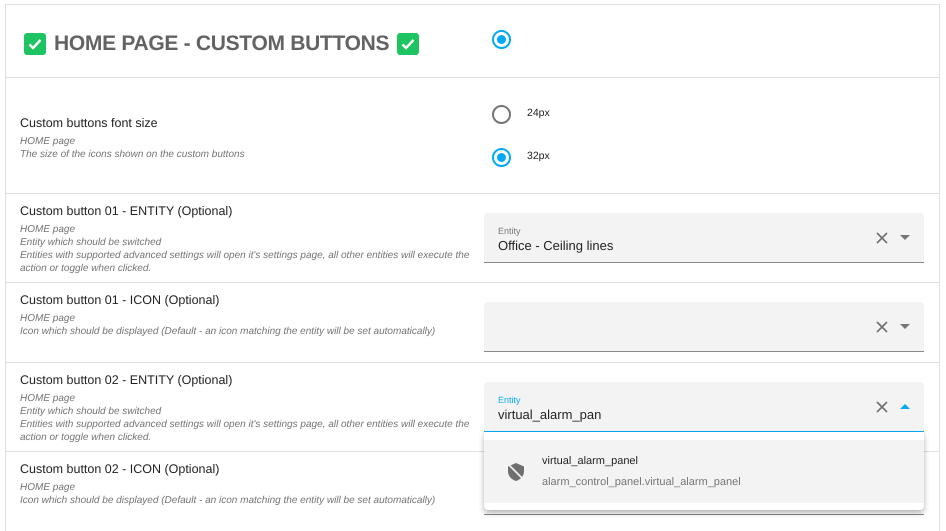  Describe the element at coordinates (538, 114) in the screenshot. I see `option-label: 24px` at that location.